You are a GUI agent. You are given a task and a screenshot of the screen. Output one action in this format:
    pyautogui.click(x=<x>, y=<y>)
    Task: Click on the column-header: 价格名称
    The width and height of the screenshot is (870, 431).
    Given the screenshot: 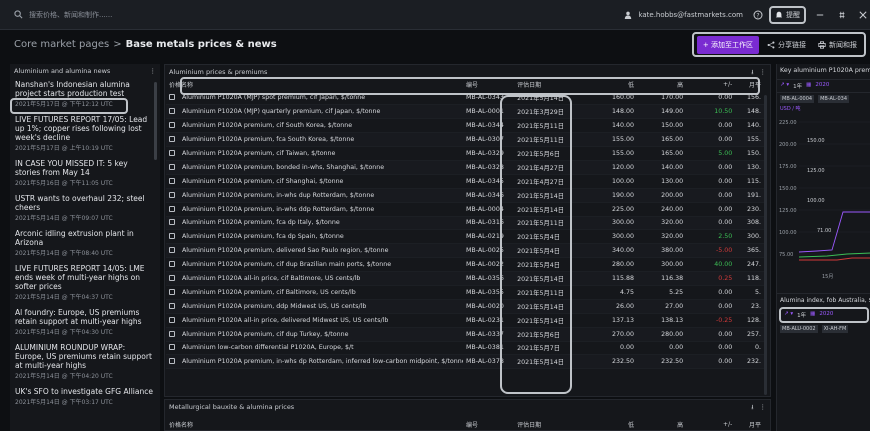 What is the action you would take?
    pyautogui.click(x=314, y=84)
    